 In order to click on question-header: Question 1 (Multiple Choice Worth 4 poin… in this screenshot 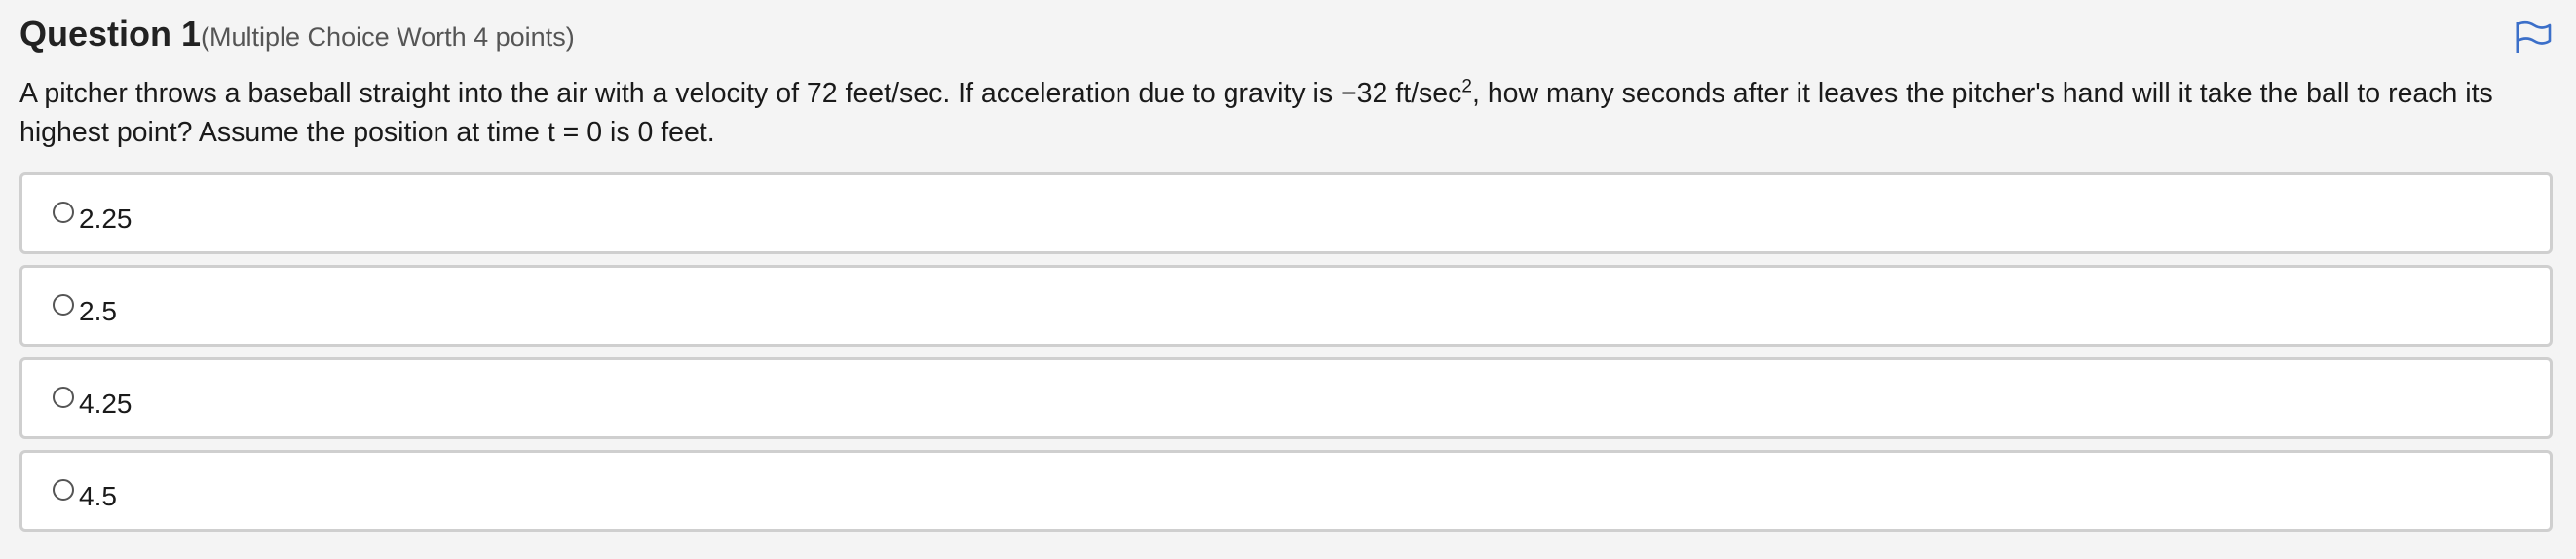, I will do `click(297, 34)`.